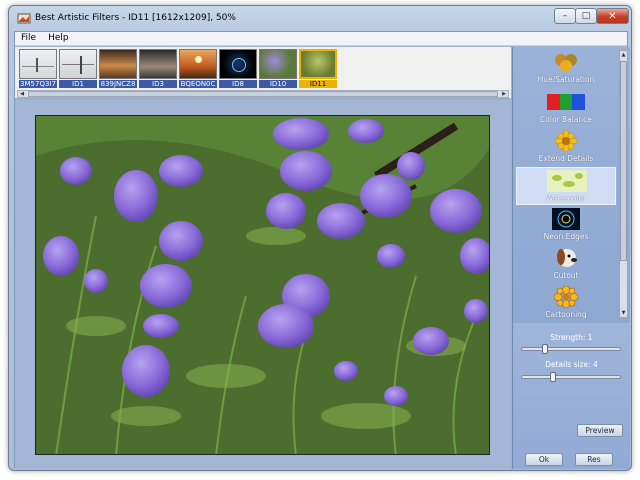 This screenshot has height=480, width=640. Describe the element at coordinates (278, 64) in the screenshot. I see `thumbnail-id10` at that location.